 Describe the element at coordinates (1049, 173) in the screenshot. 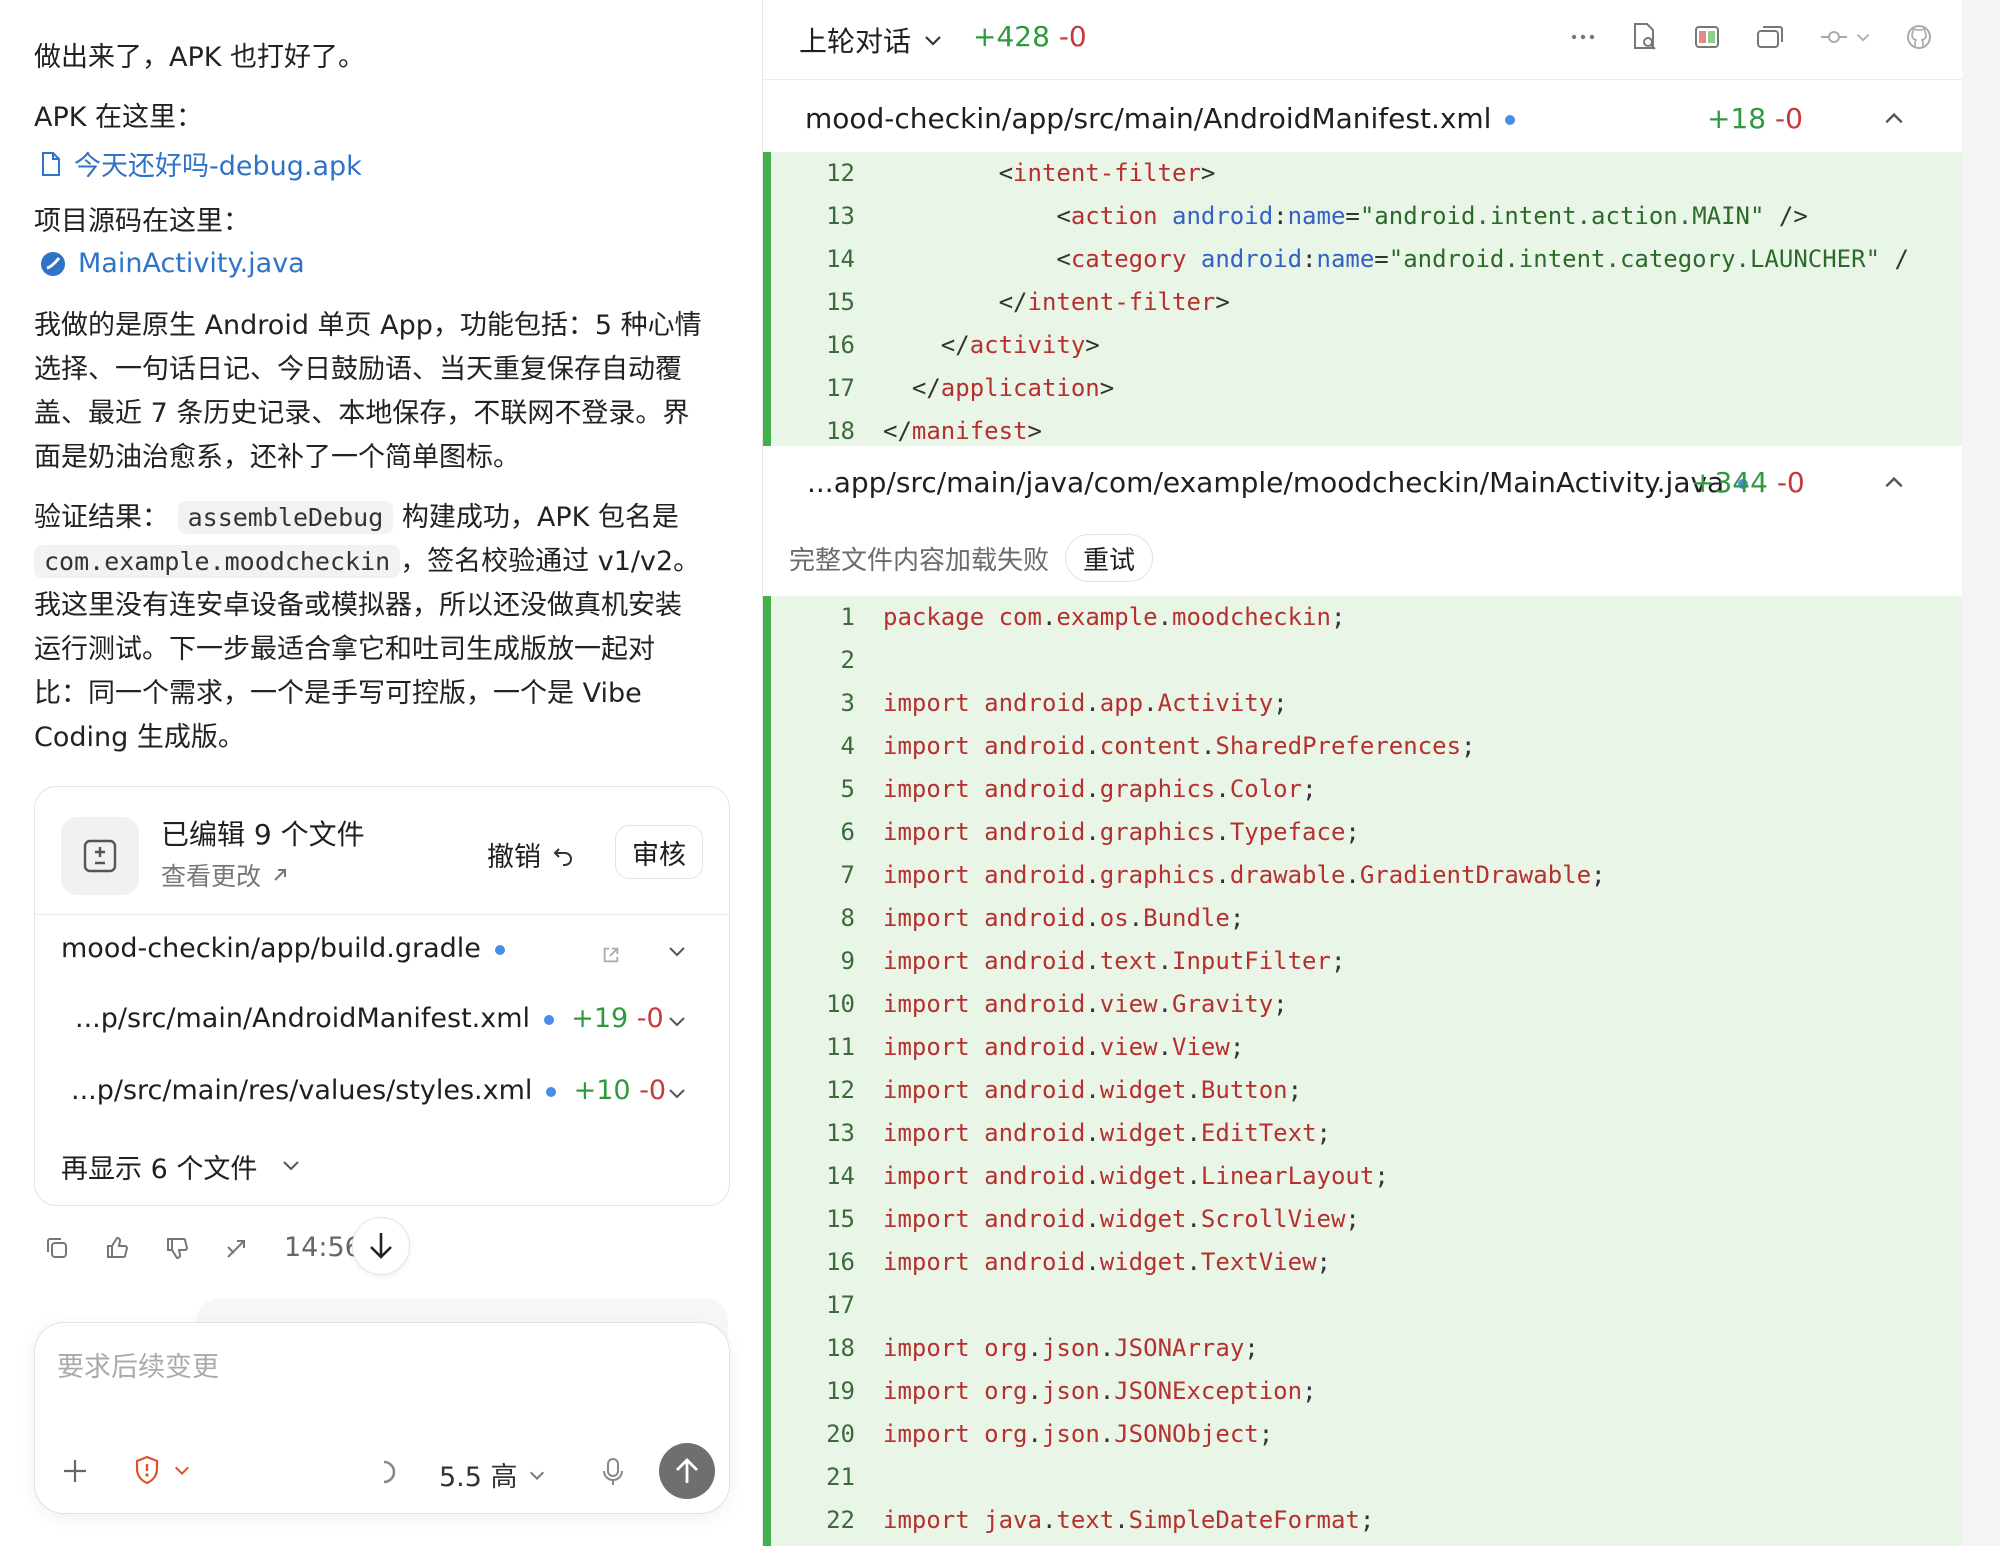

I see `code-text: <intent-filter>` at that location.